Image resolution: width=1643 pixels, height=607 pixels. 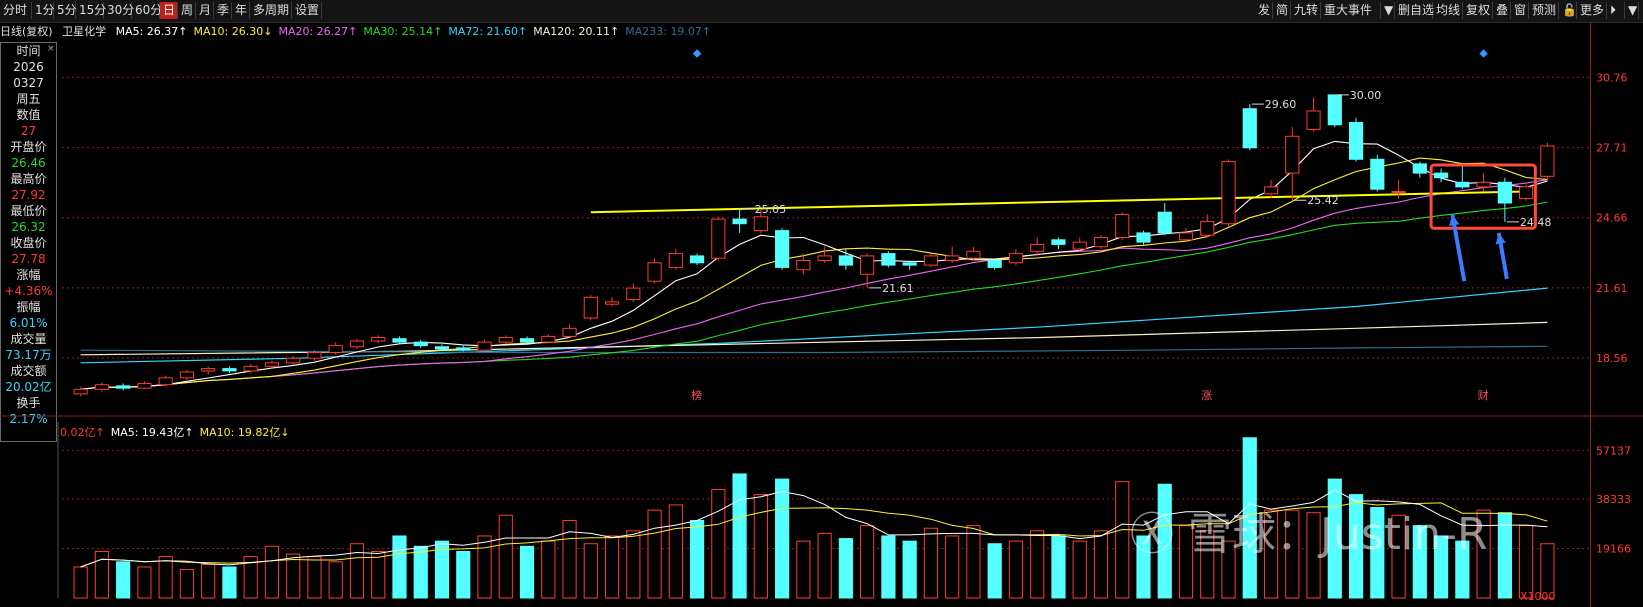 What do you see at coordinates (1206, 395) in the screenshot?
I see `event-label: 涨` at bounding box center [1206, 395].